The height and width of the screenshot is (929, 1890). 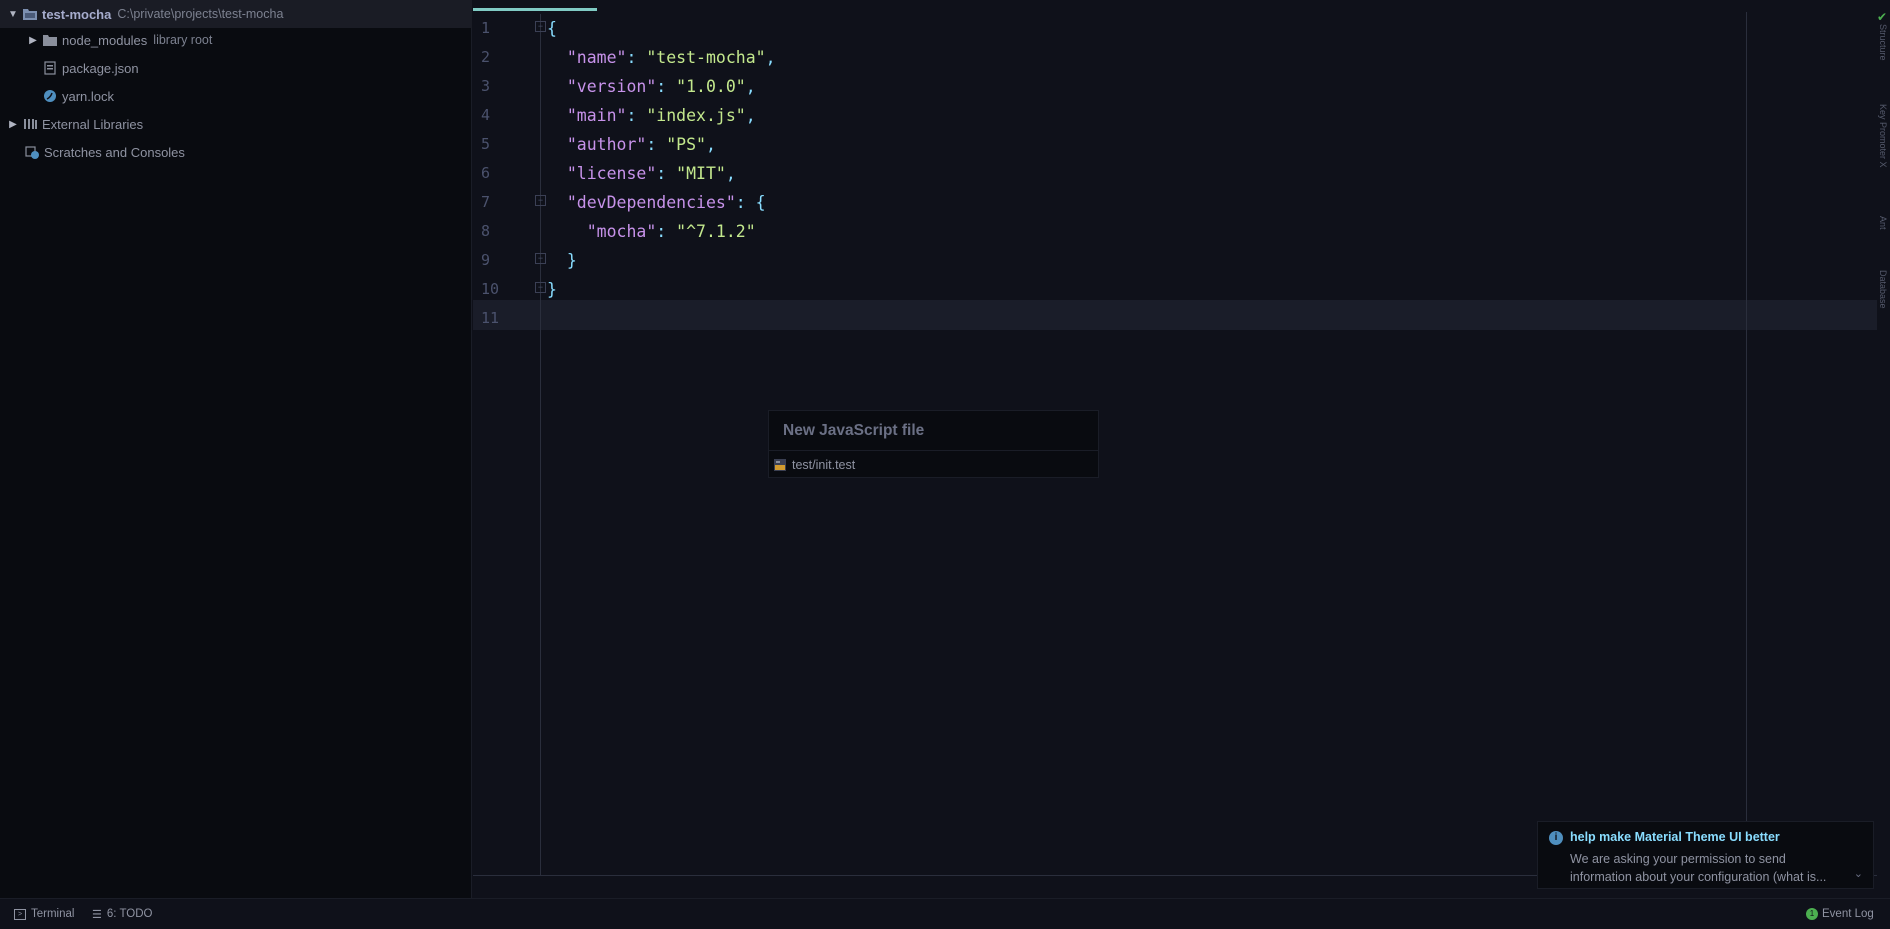 I want to click on line-number: 9, so click(x=486, y=260).